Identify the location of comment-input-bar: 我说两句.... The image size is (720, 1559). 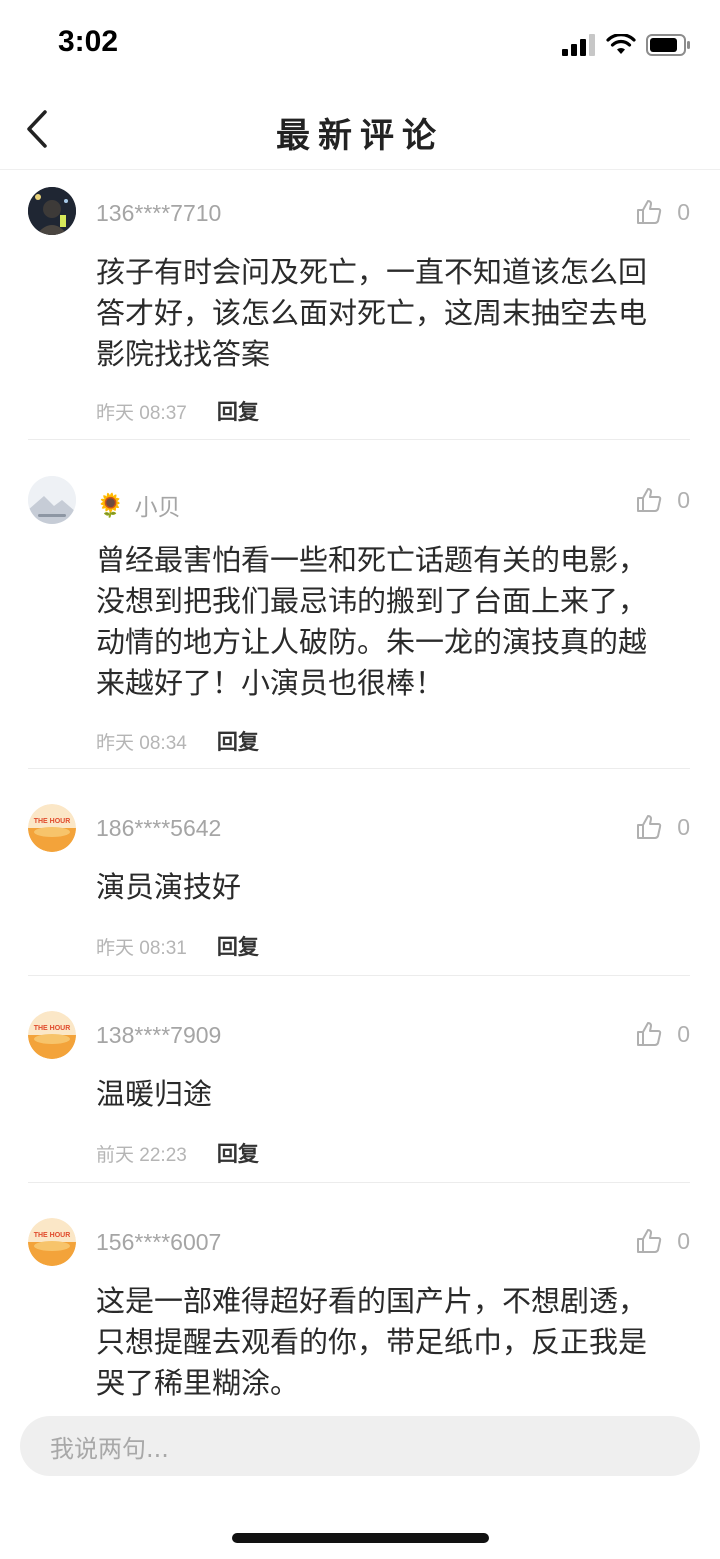
(360, 1446).